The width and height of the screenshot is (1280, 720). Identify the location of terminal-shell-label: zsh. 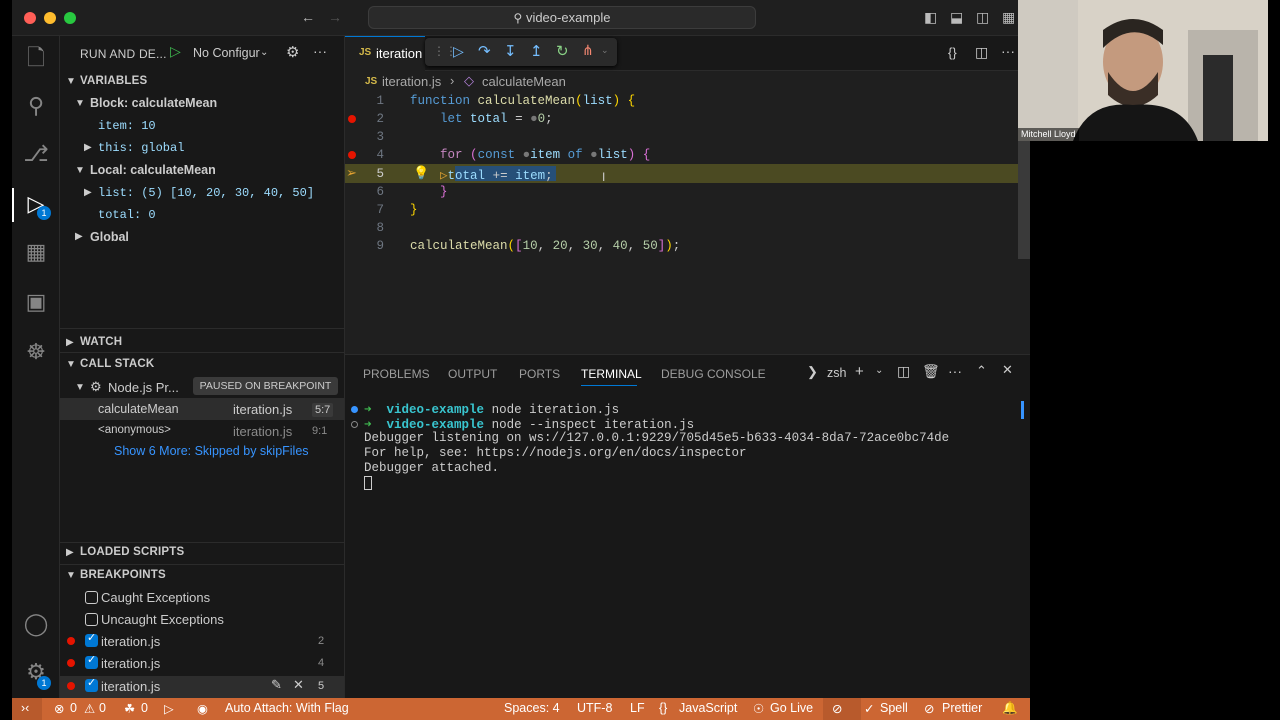
(836, 373).